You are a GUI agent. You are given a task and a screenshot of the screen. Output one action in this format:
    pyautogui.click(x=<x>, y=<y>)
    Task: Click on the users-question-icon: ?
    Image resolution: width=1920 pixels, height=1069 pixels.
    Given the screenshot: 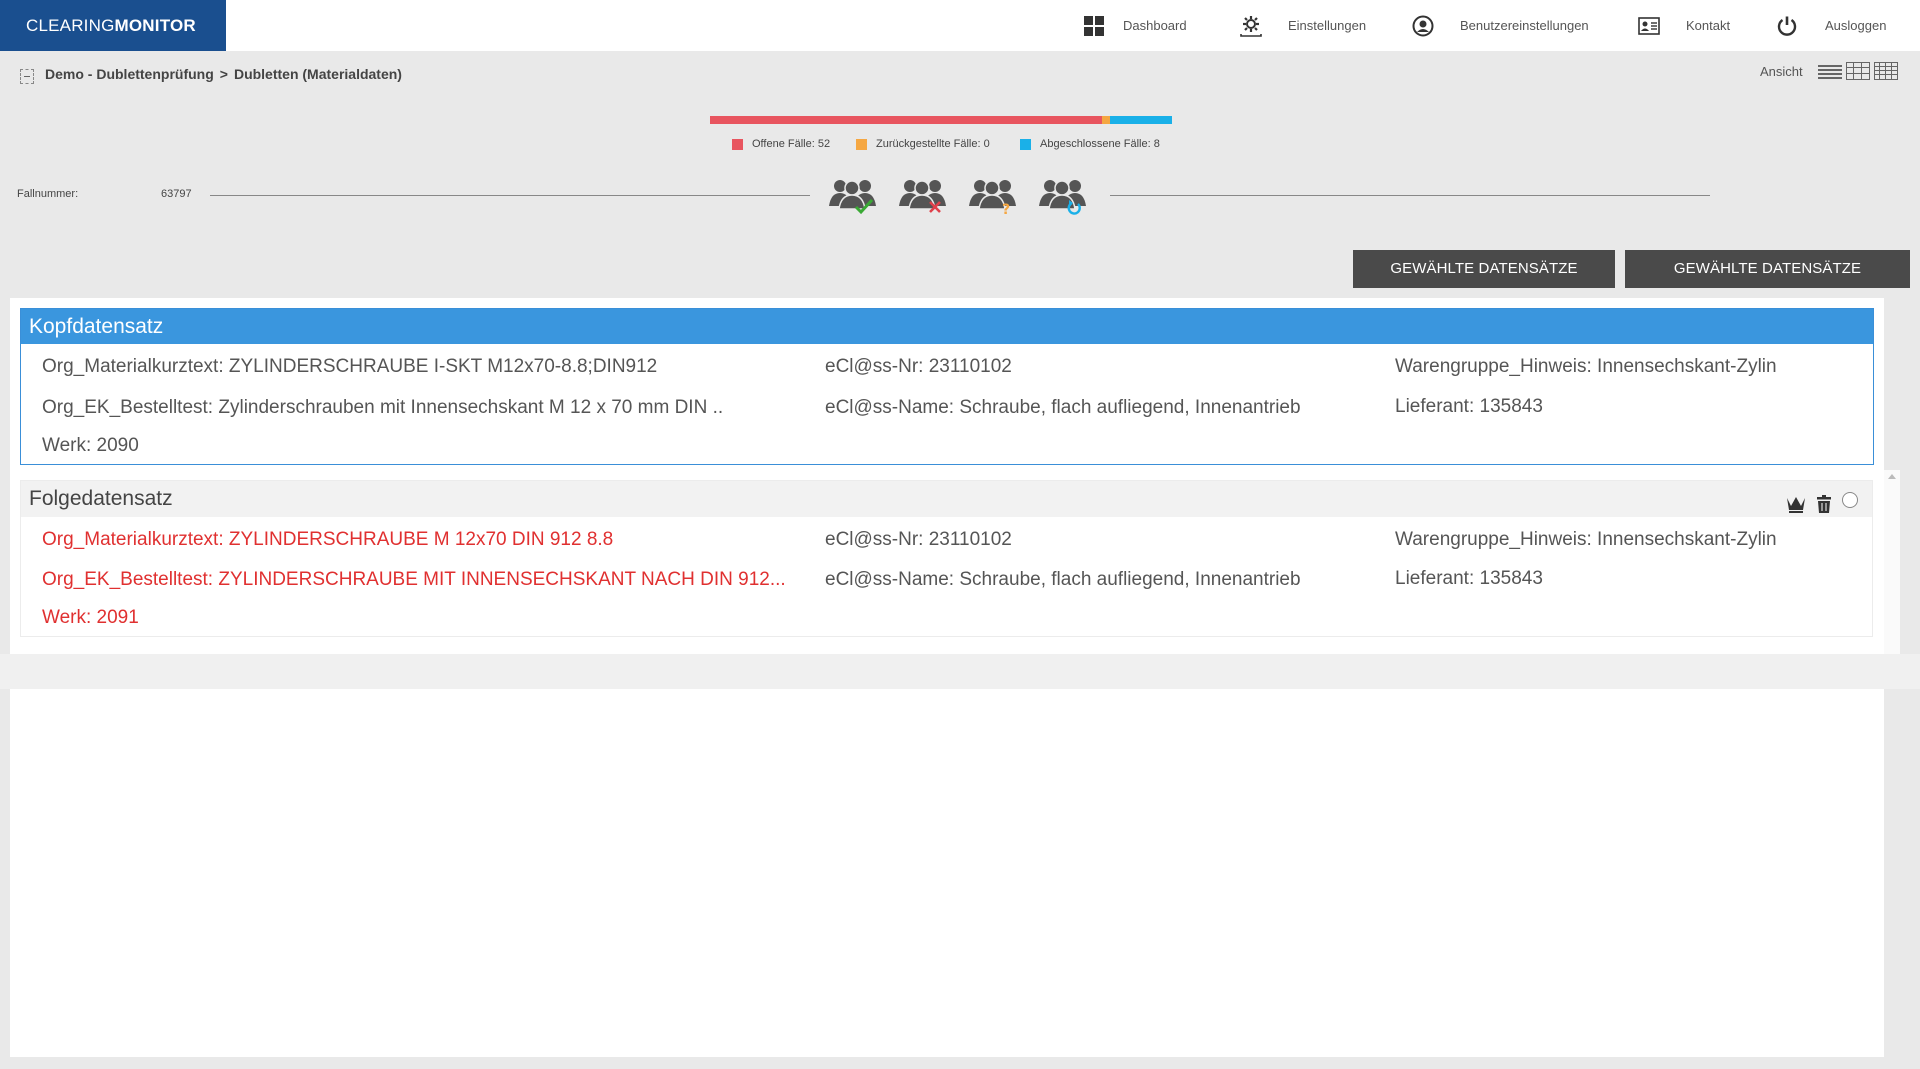 What is the action you would take?
    pyautogui.click(x=994, y=197)
    